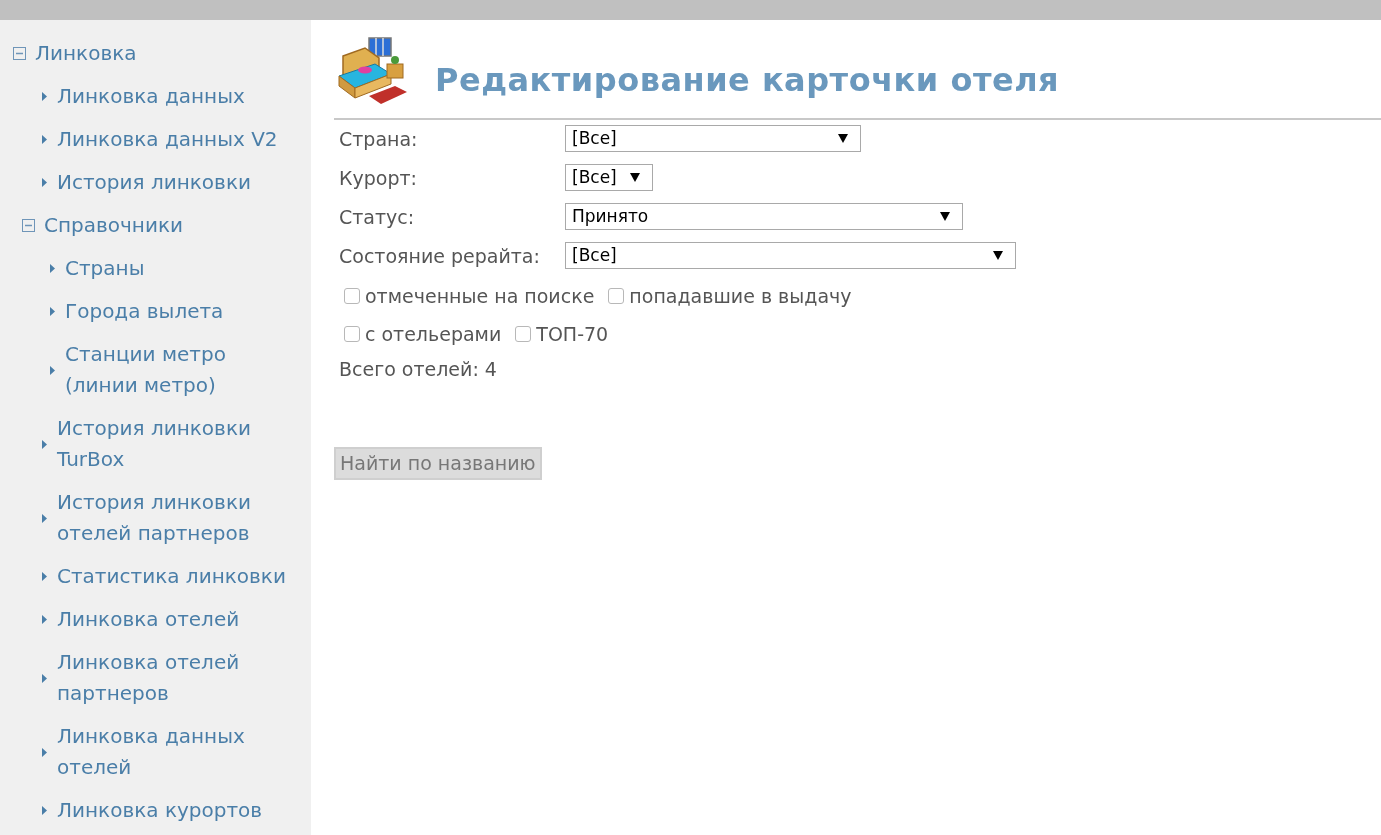  Describe the element at coordinates (167, 139) in the screenshot. I see `menu-link: Линковка данных V2` at that location.